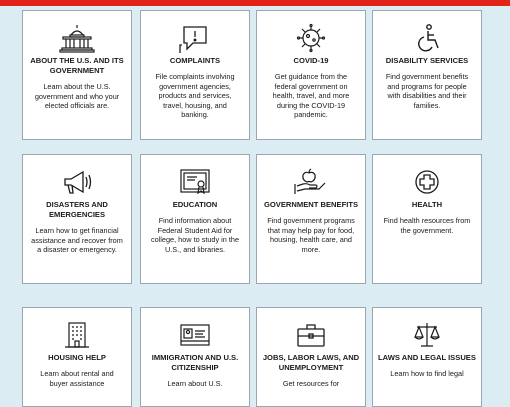  I want to click on topic-description: Get resources for, so click(311, 383).